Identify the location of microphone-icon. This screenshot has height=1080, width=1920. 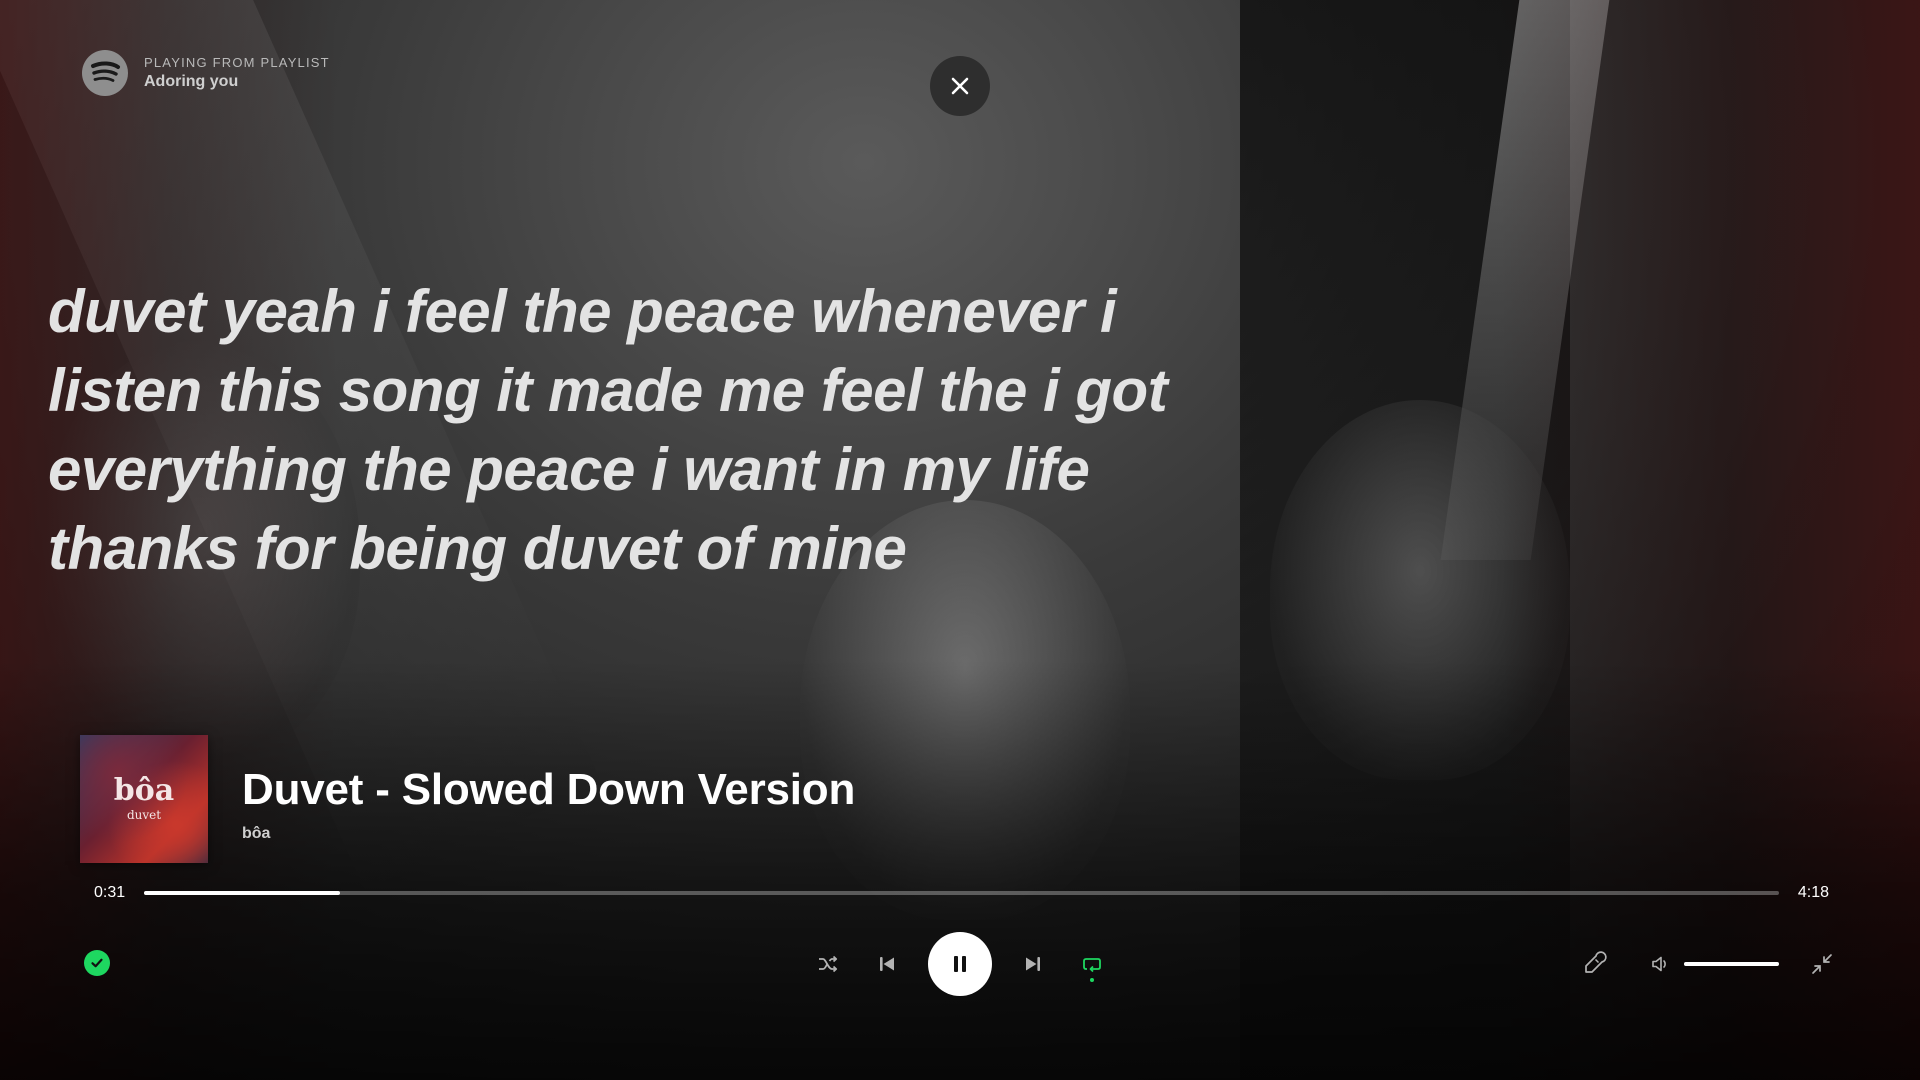
(1596, 962).